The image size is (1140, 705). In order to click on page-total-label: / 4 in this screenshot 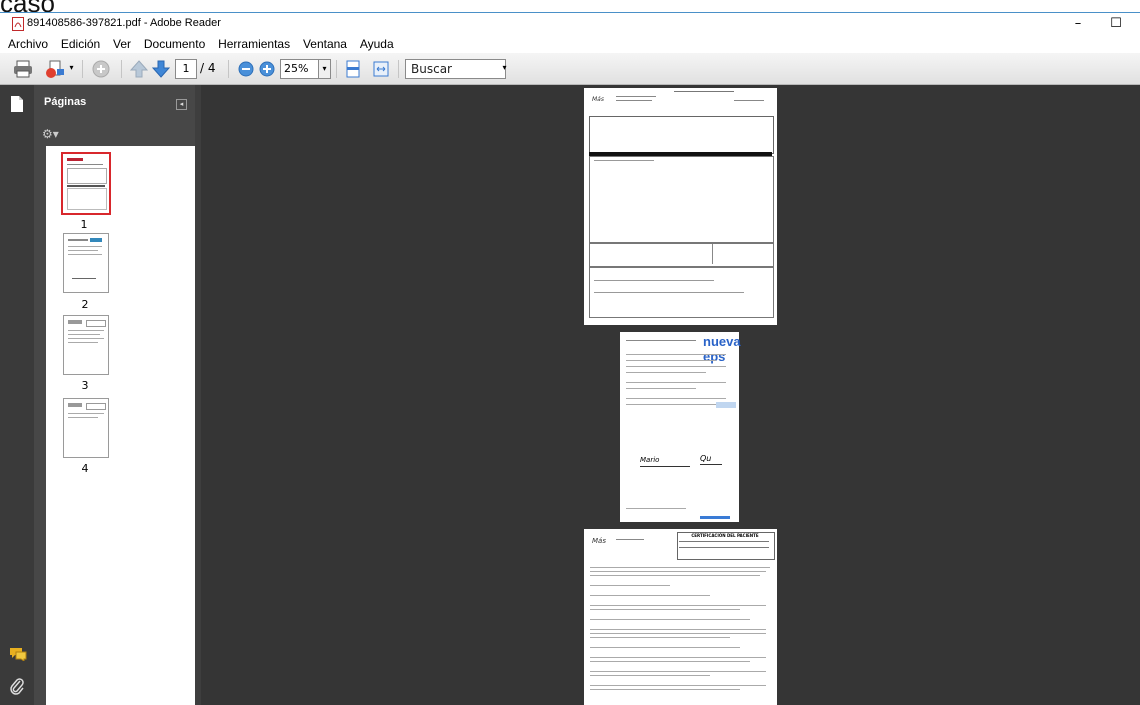, I will do `click(208, 68)`.